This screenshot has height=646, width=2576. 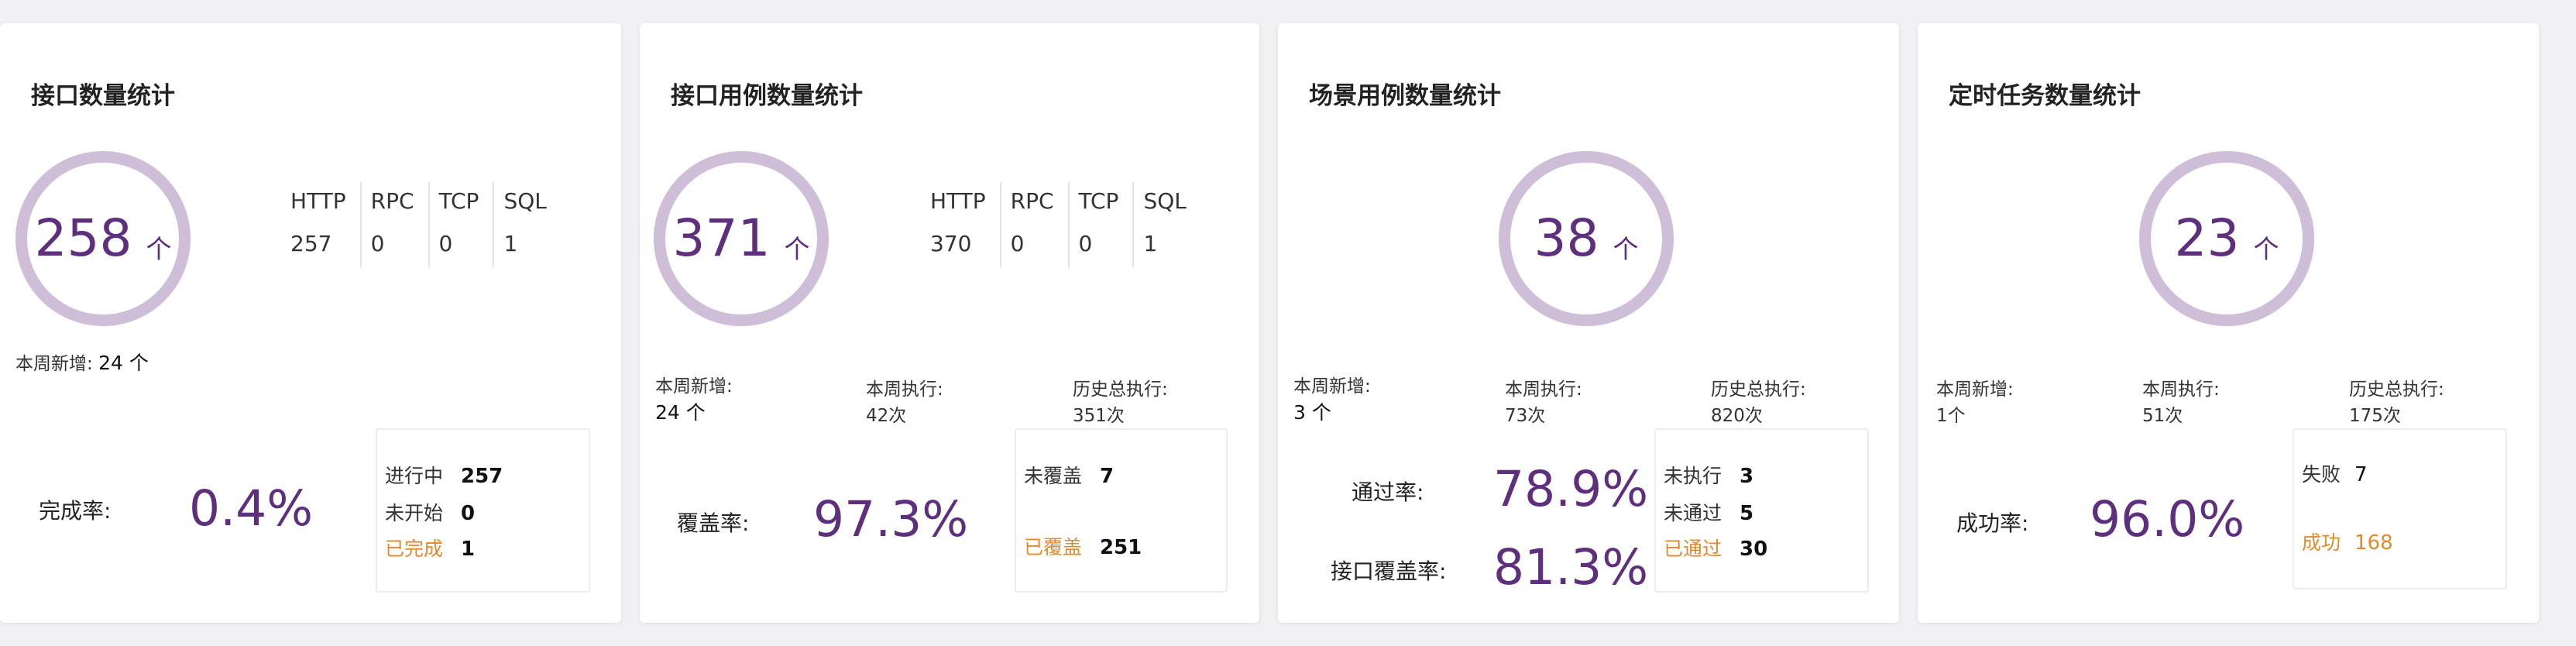 I want to click on status-value: 168, so click(x=2373, y=543).